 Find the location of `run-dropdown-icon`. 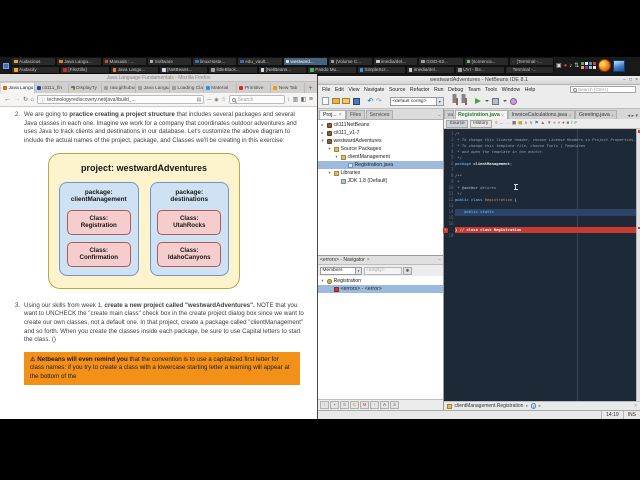

run-dropdown-icon is located at coordinates (487, 101).